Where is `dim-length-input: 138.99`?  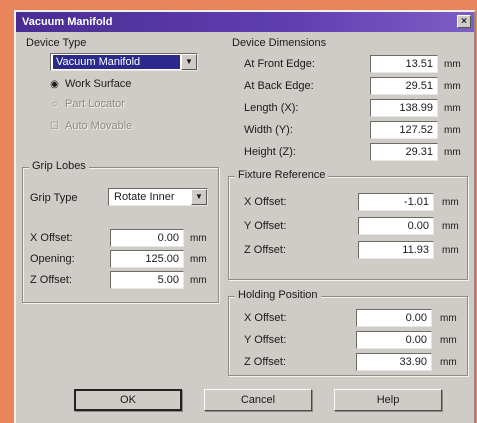
dim-length-input: 138.99 is located at coordinates (404, 108).